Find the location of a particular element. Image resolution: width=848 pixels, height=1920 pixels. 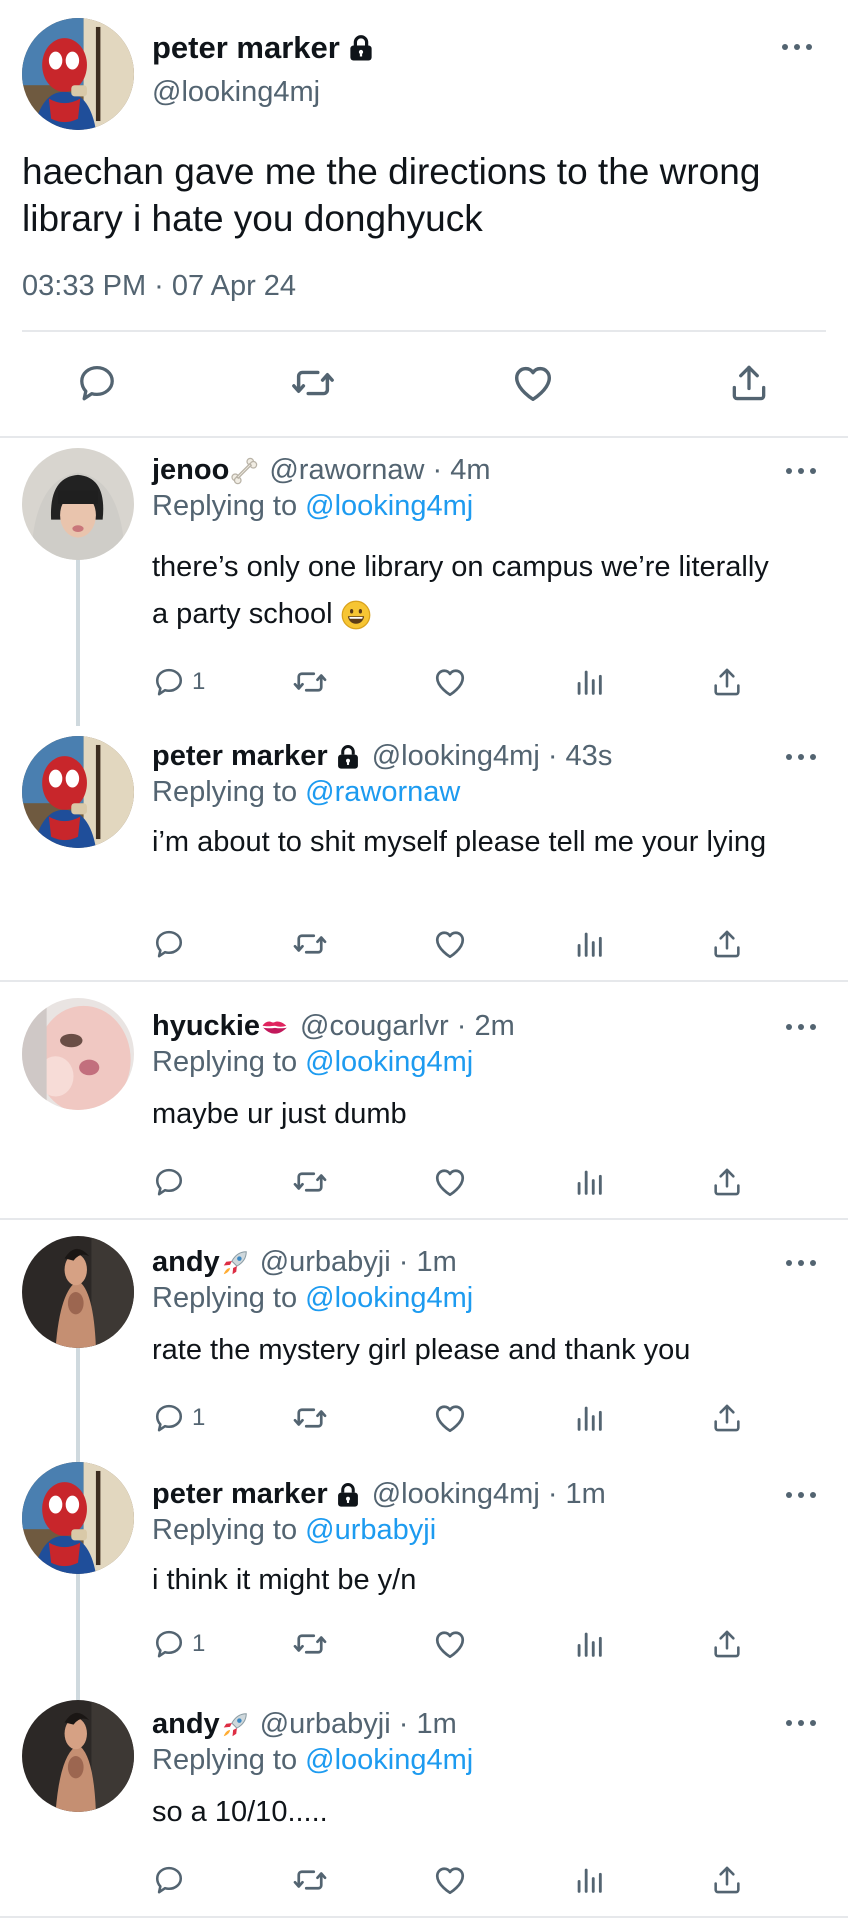

views-icon is located at coordinates (589, 1182).